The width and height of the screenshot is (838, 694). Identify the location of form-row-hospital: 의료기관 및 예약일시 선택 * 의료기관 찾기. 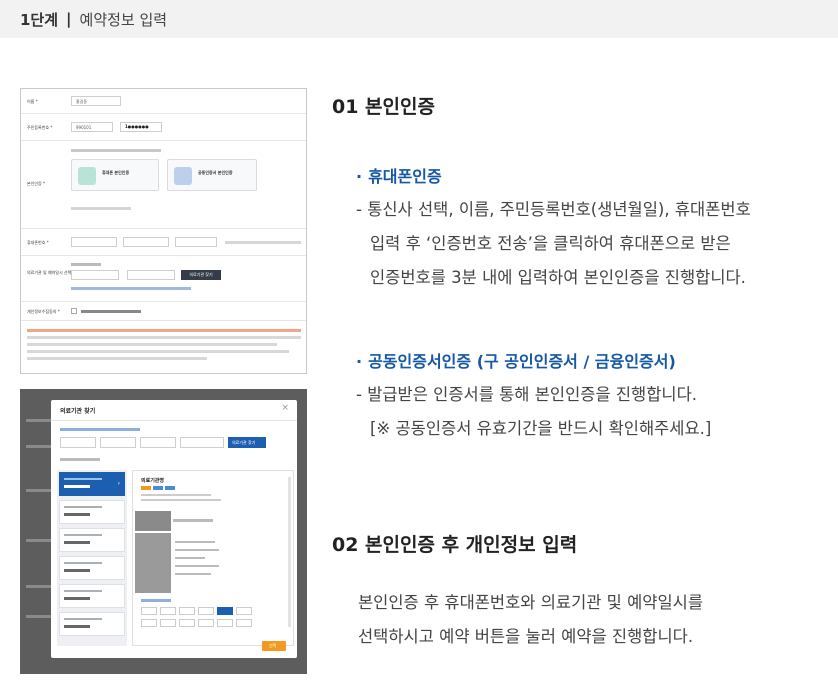
(163, 279).